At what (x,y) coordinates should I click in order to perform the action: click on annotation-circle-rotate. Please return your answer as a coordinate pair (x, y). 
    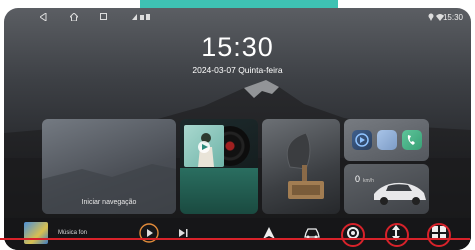
    Looking at the image, I should click on (353, 235).